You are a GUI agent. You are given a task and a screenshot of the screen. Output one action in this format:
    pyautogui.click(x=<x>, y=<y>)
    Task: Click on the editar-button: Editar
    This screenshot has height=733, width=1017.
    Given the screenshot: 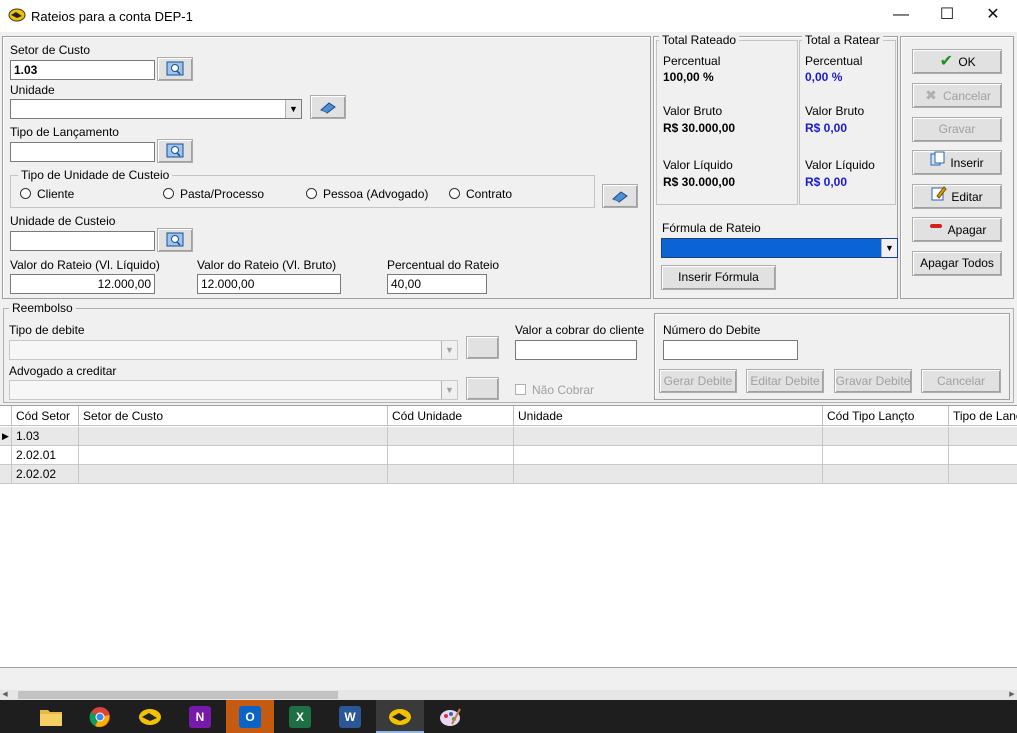 What is the action you would take?
    pyautogui.click(x=957, y=196)
    